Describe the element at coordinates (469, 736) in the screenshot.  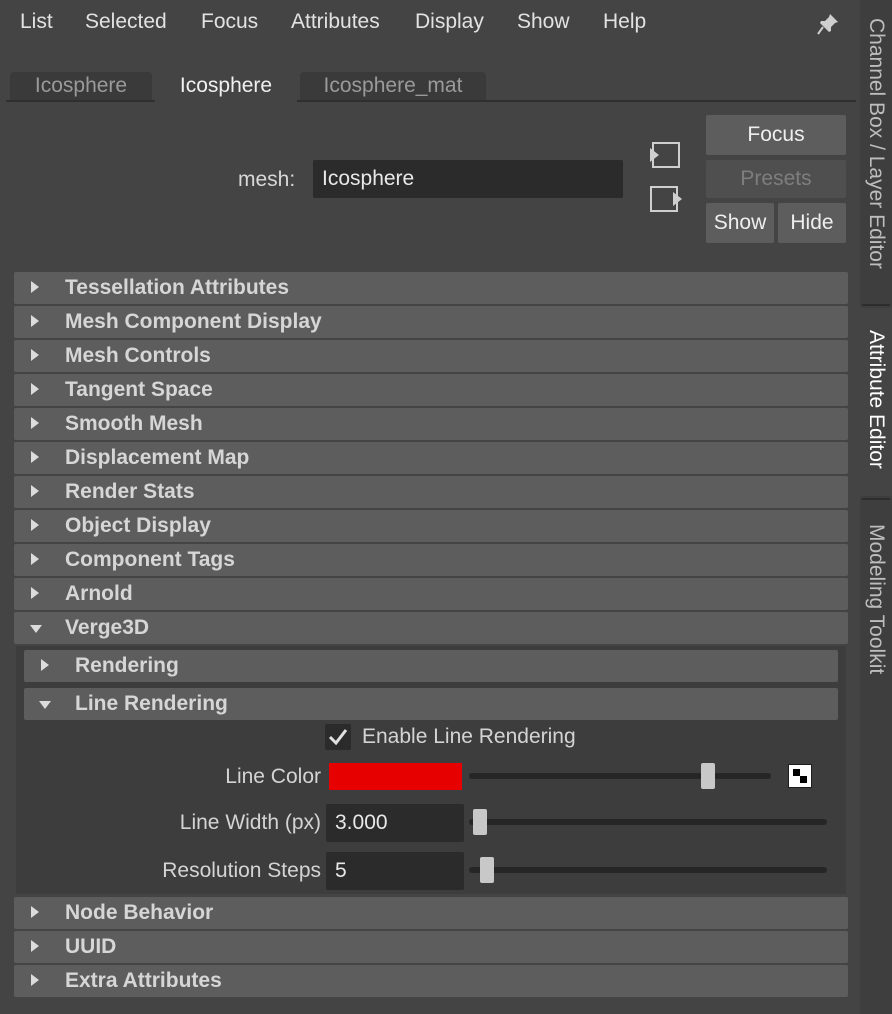
I see `enable-line-rendering-label: Enable Line Rendering` at that location.